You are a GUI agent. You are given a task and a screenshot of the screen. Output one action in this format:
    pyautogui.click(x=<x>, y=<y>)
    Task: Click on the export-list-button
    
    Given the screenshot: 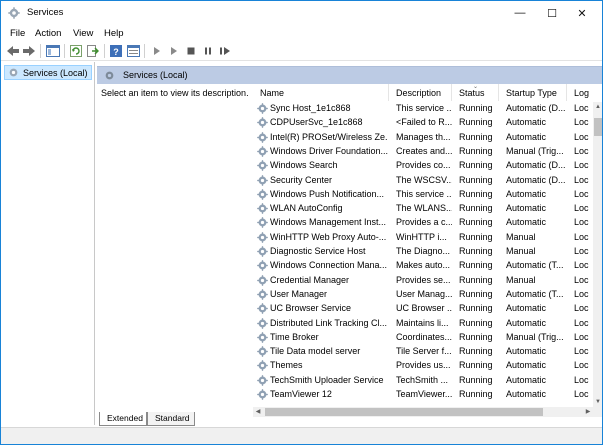 What is the action you would take?
    pyautogui.click(x=93, y=51)
    